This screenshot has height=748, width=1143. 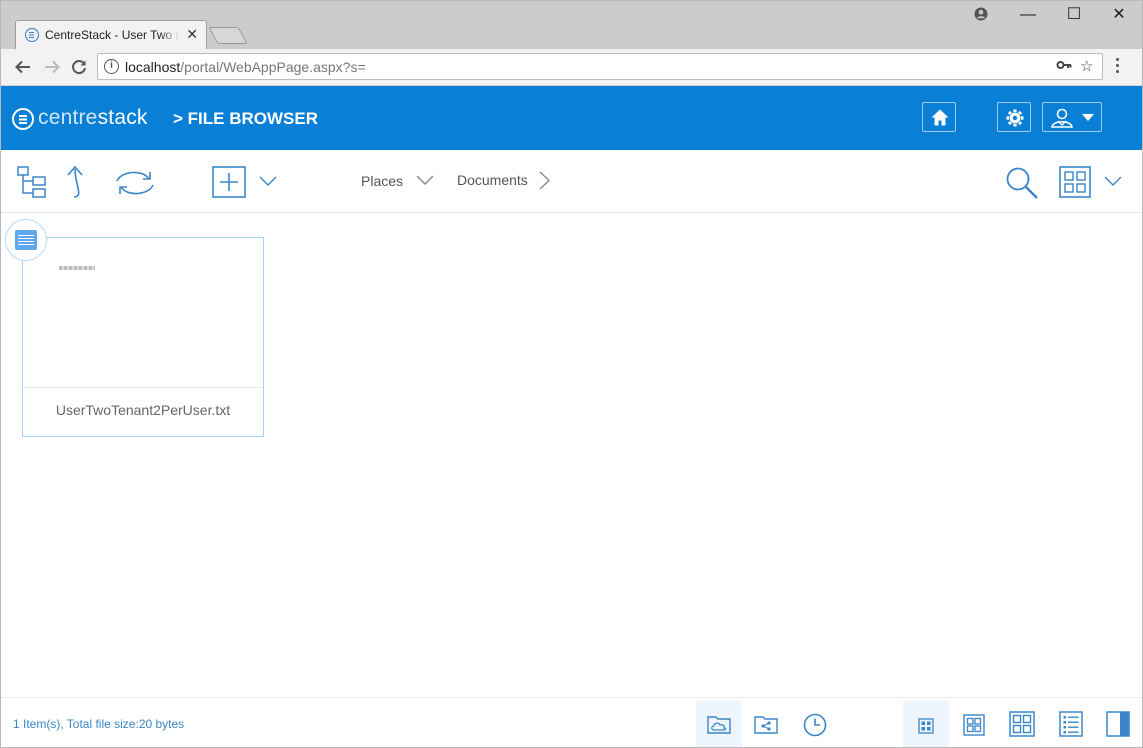 What do you see at coordinates (1064, 67) in the screenshot?
I see `key-icon` at bounding box center [1064, 67].